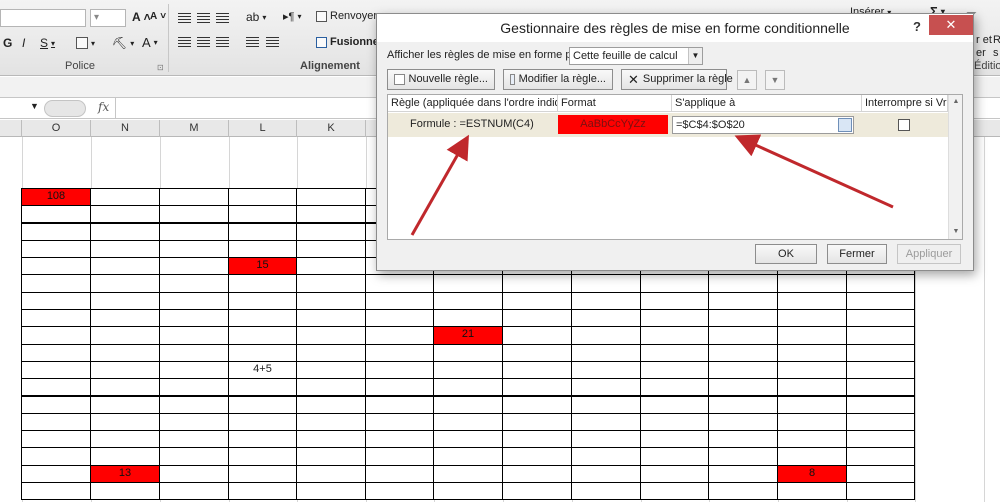  Describe the element at coordinates (184, 18) in the screenshot. I see `align-top-button` at that location.